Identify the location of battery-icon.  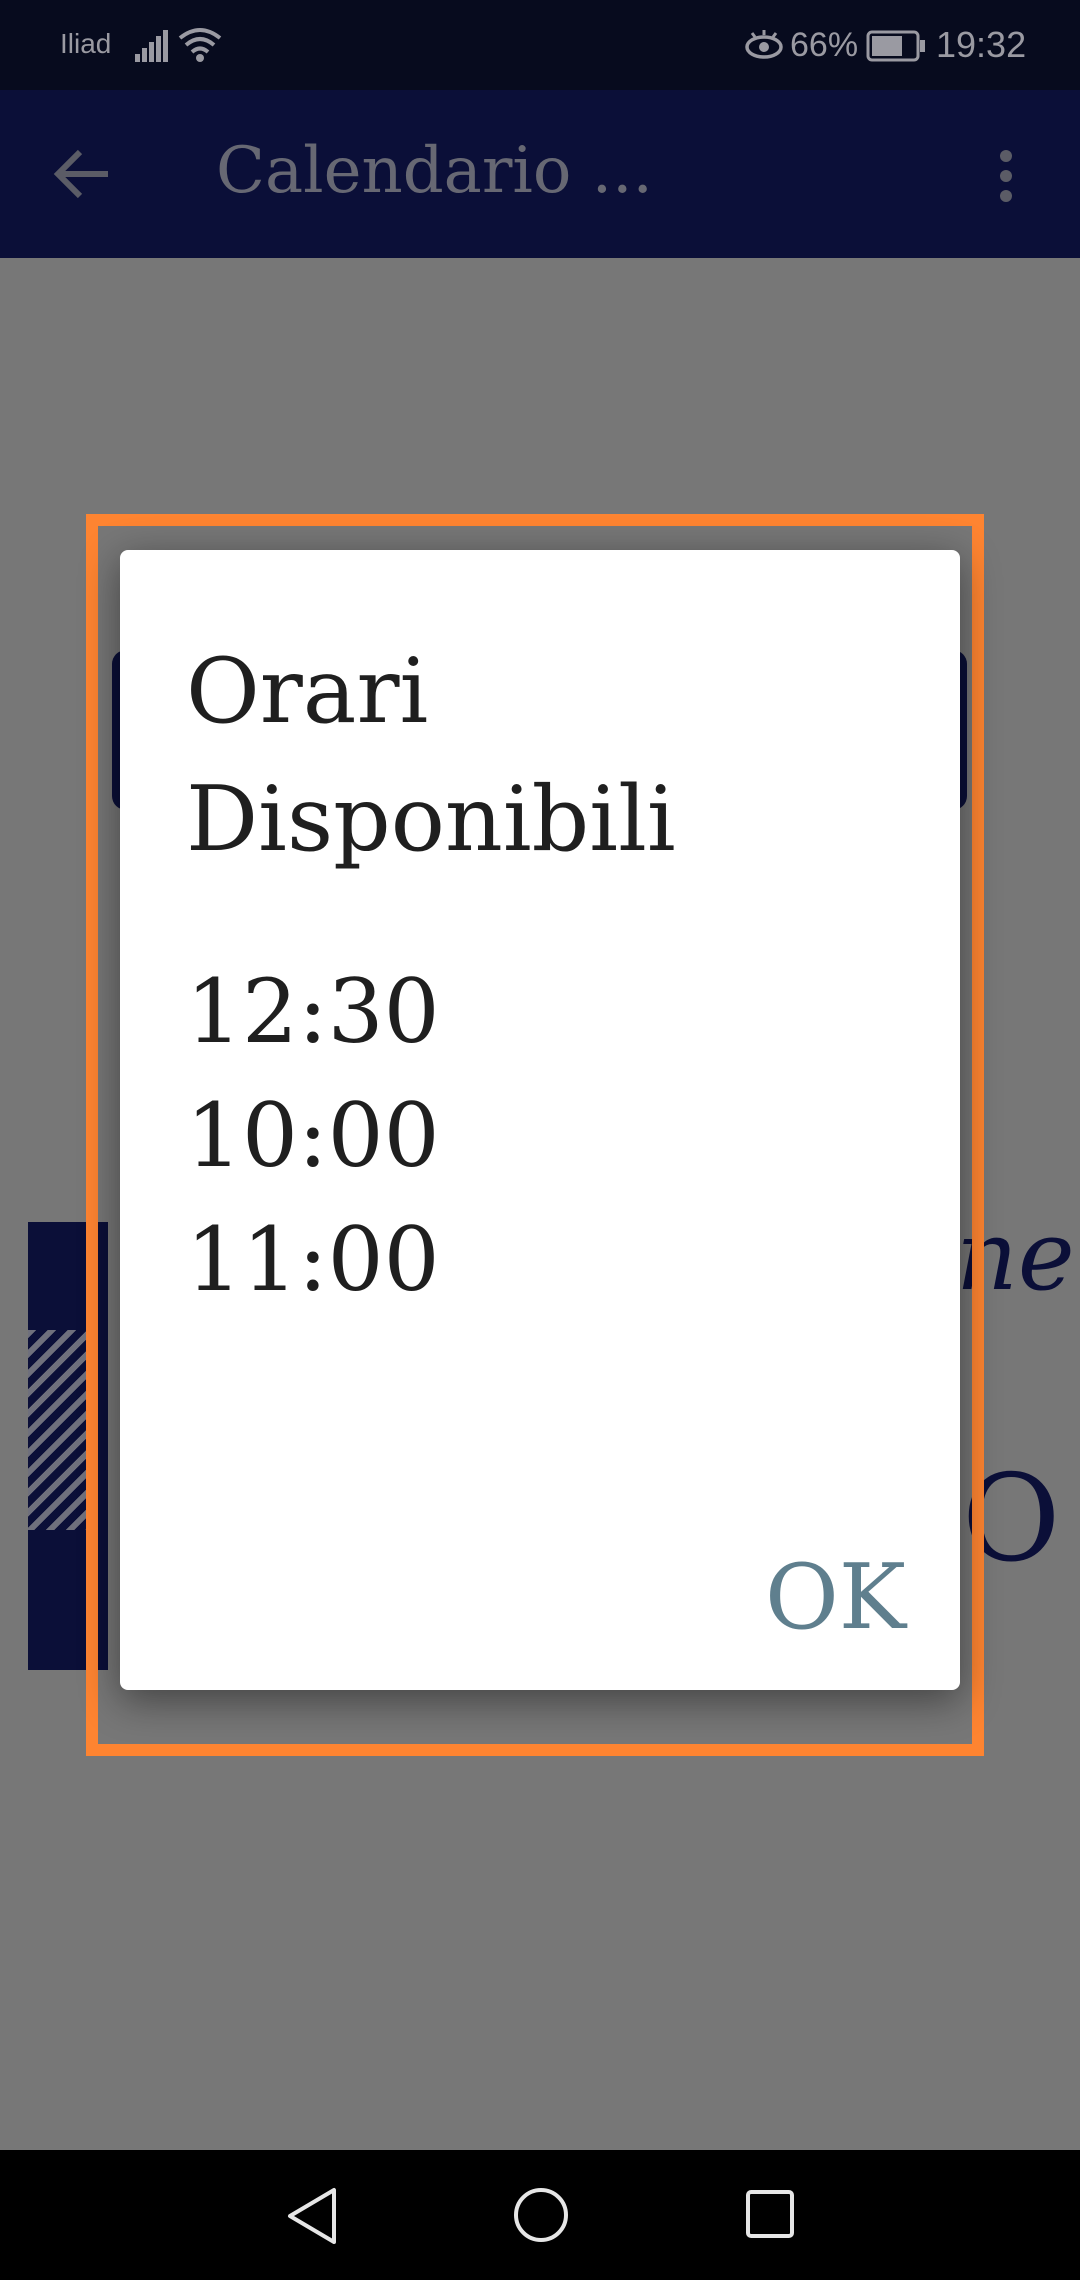
(895, 46).